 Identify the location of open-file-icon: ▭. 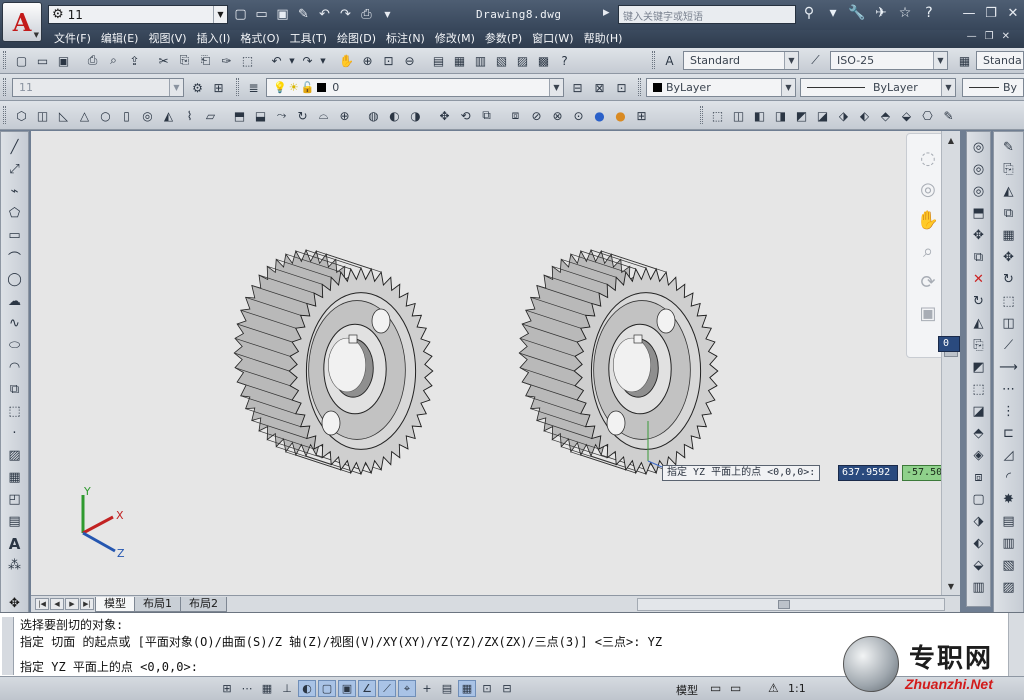
(261, 14).